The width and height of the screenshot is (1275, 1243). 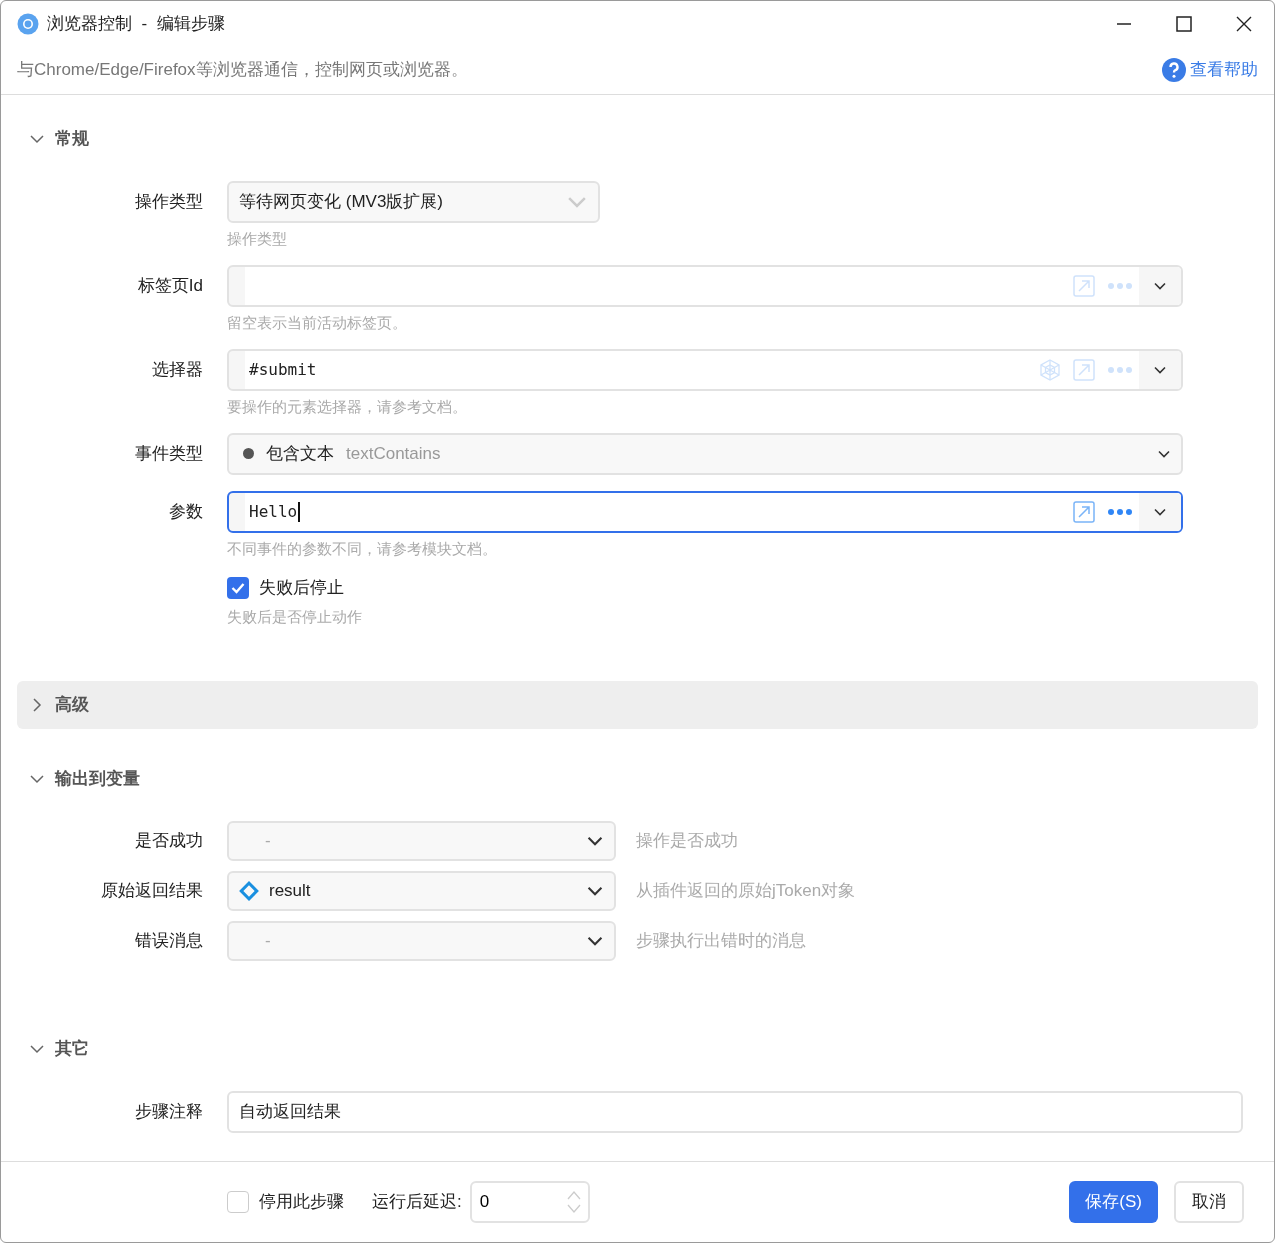 What do you see at coordinates (177, 369) in the screenshot?
I see `field-label: 选择器` at bounding box center [177, 369].